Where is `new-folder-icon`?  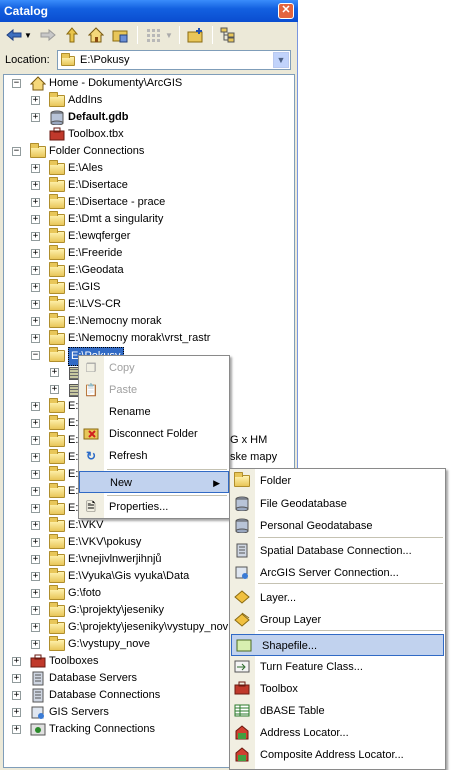 new-folder-icon is located at coordinates (196, 35).